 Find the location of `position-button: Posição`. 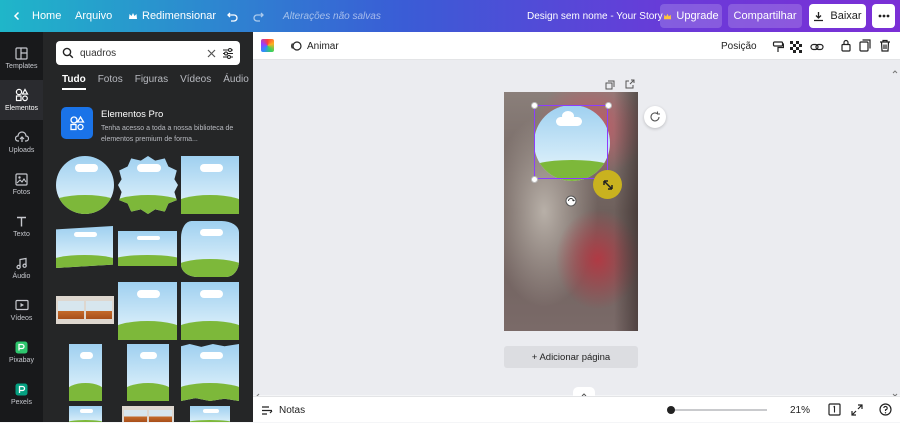

position-button: Posição is located at coordinates (739, 46).